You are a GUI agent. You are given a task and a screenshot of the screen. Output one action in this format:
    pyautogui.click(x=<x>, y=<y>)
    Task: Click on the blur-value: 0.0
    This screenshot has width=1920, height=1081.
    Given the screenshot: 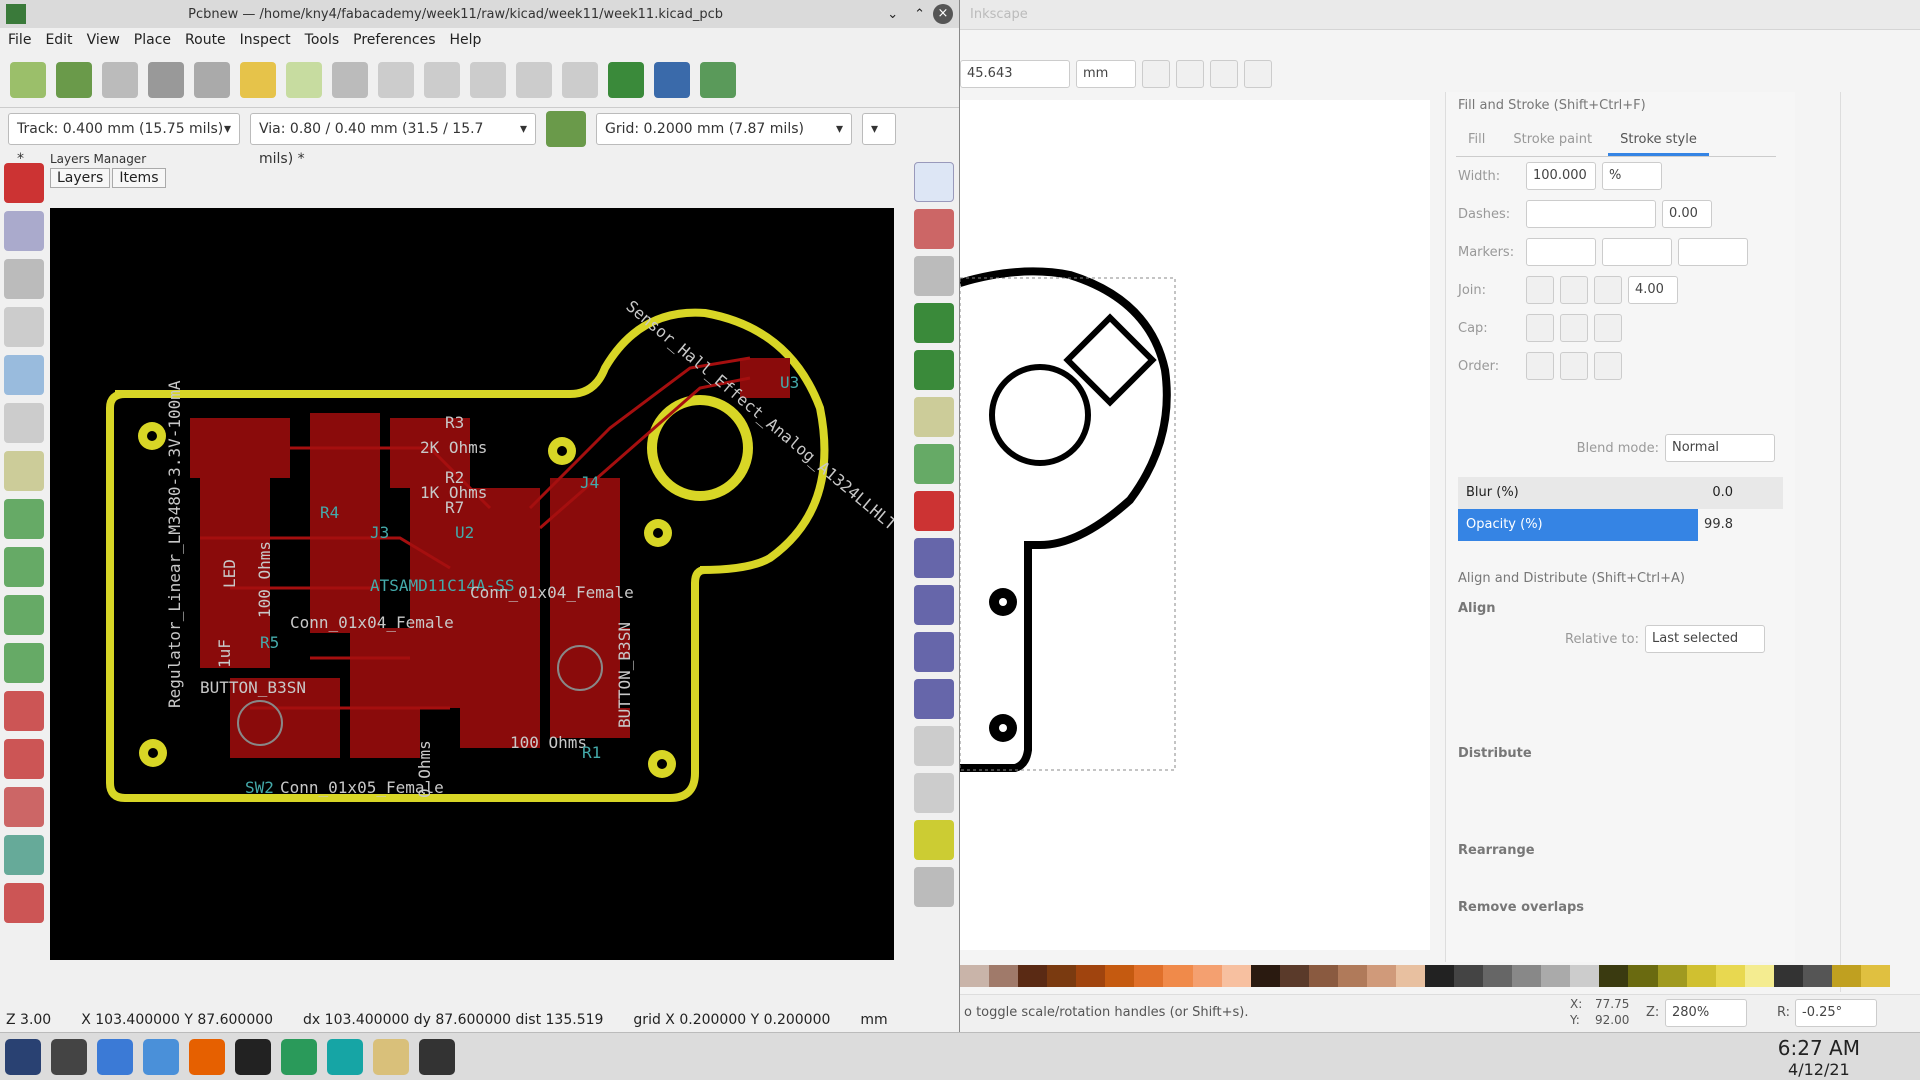 What is the action you would take?
    pyautogui.click(x=1747, y=493)
    